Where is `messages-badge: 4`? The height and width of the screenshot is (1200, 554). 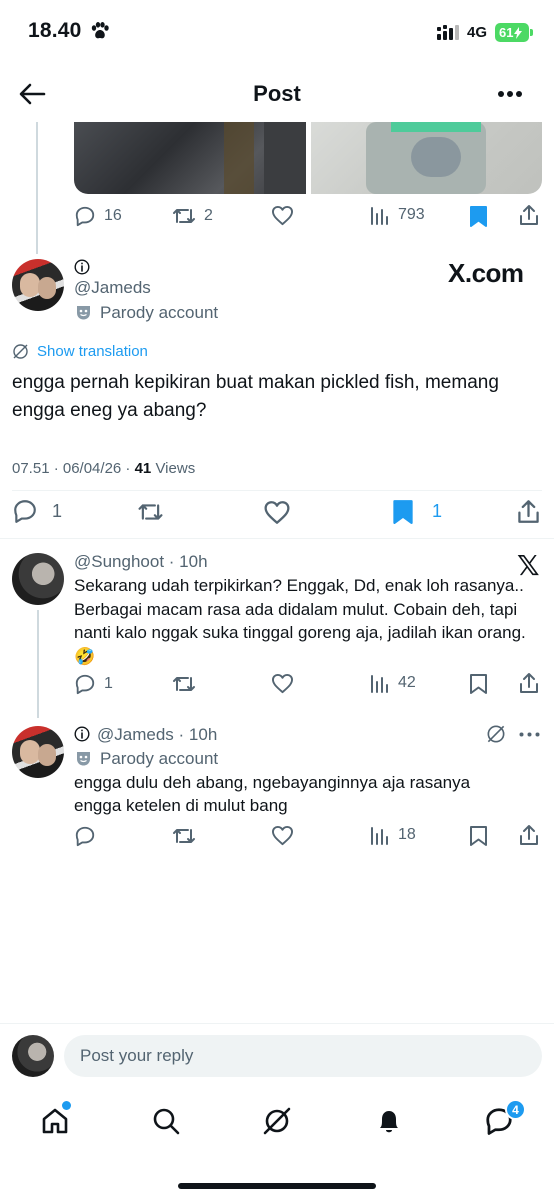 messages-badge: 4 is located at coordinates (515, 1109).